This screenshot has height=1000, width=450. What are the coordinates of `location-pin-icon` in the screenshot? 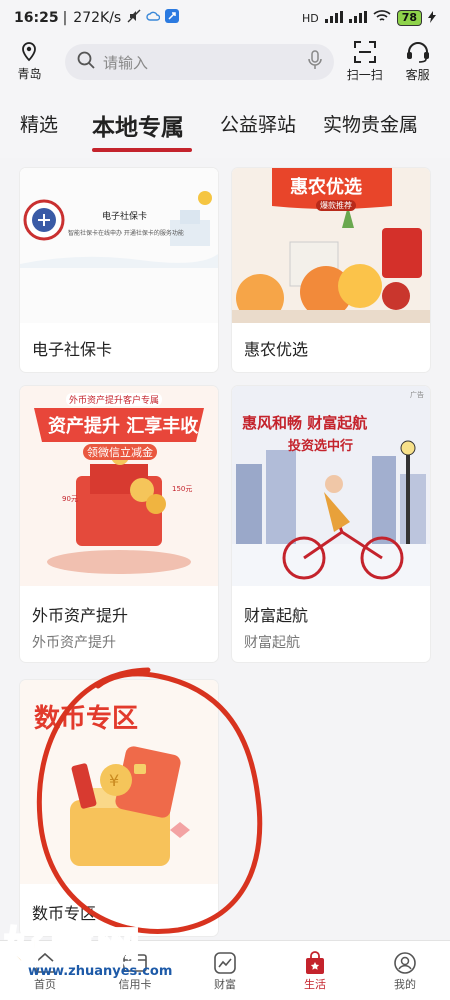 It's located at (29, 53).